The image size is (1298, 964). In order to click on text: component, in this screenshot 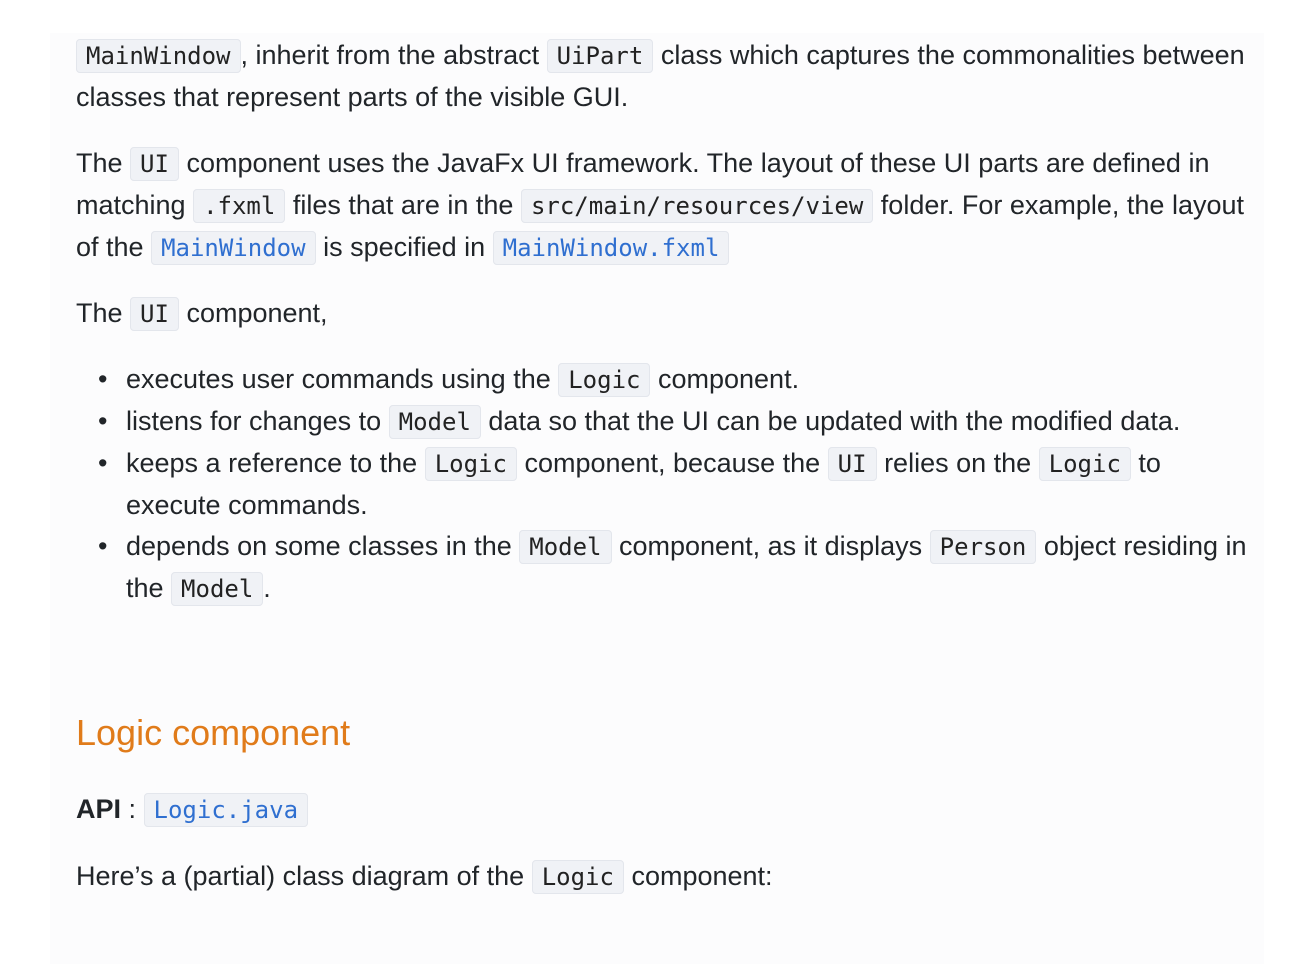, I will do `click(253, 313)`.